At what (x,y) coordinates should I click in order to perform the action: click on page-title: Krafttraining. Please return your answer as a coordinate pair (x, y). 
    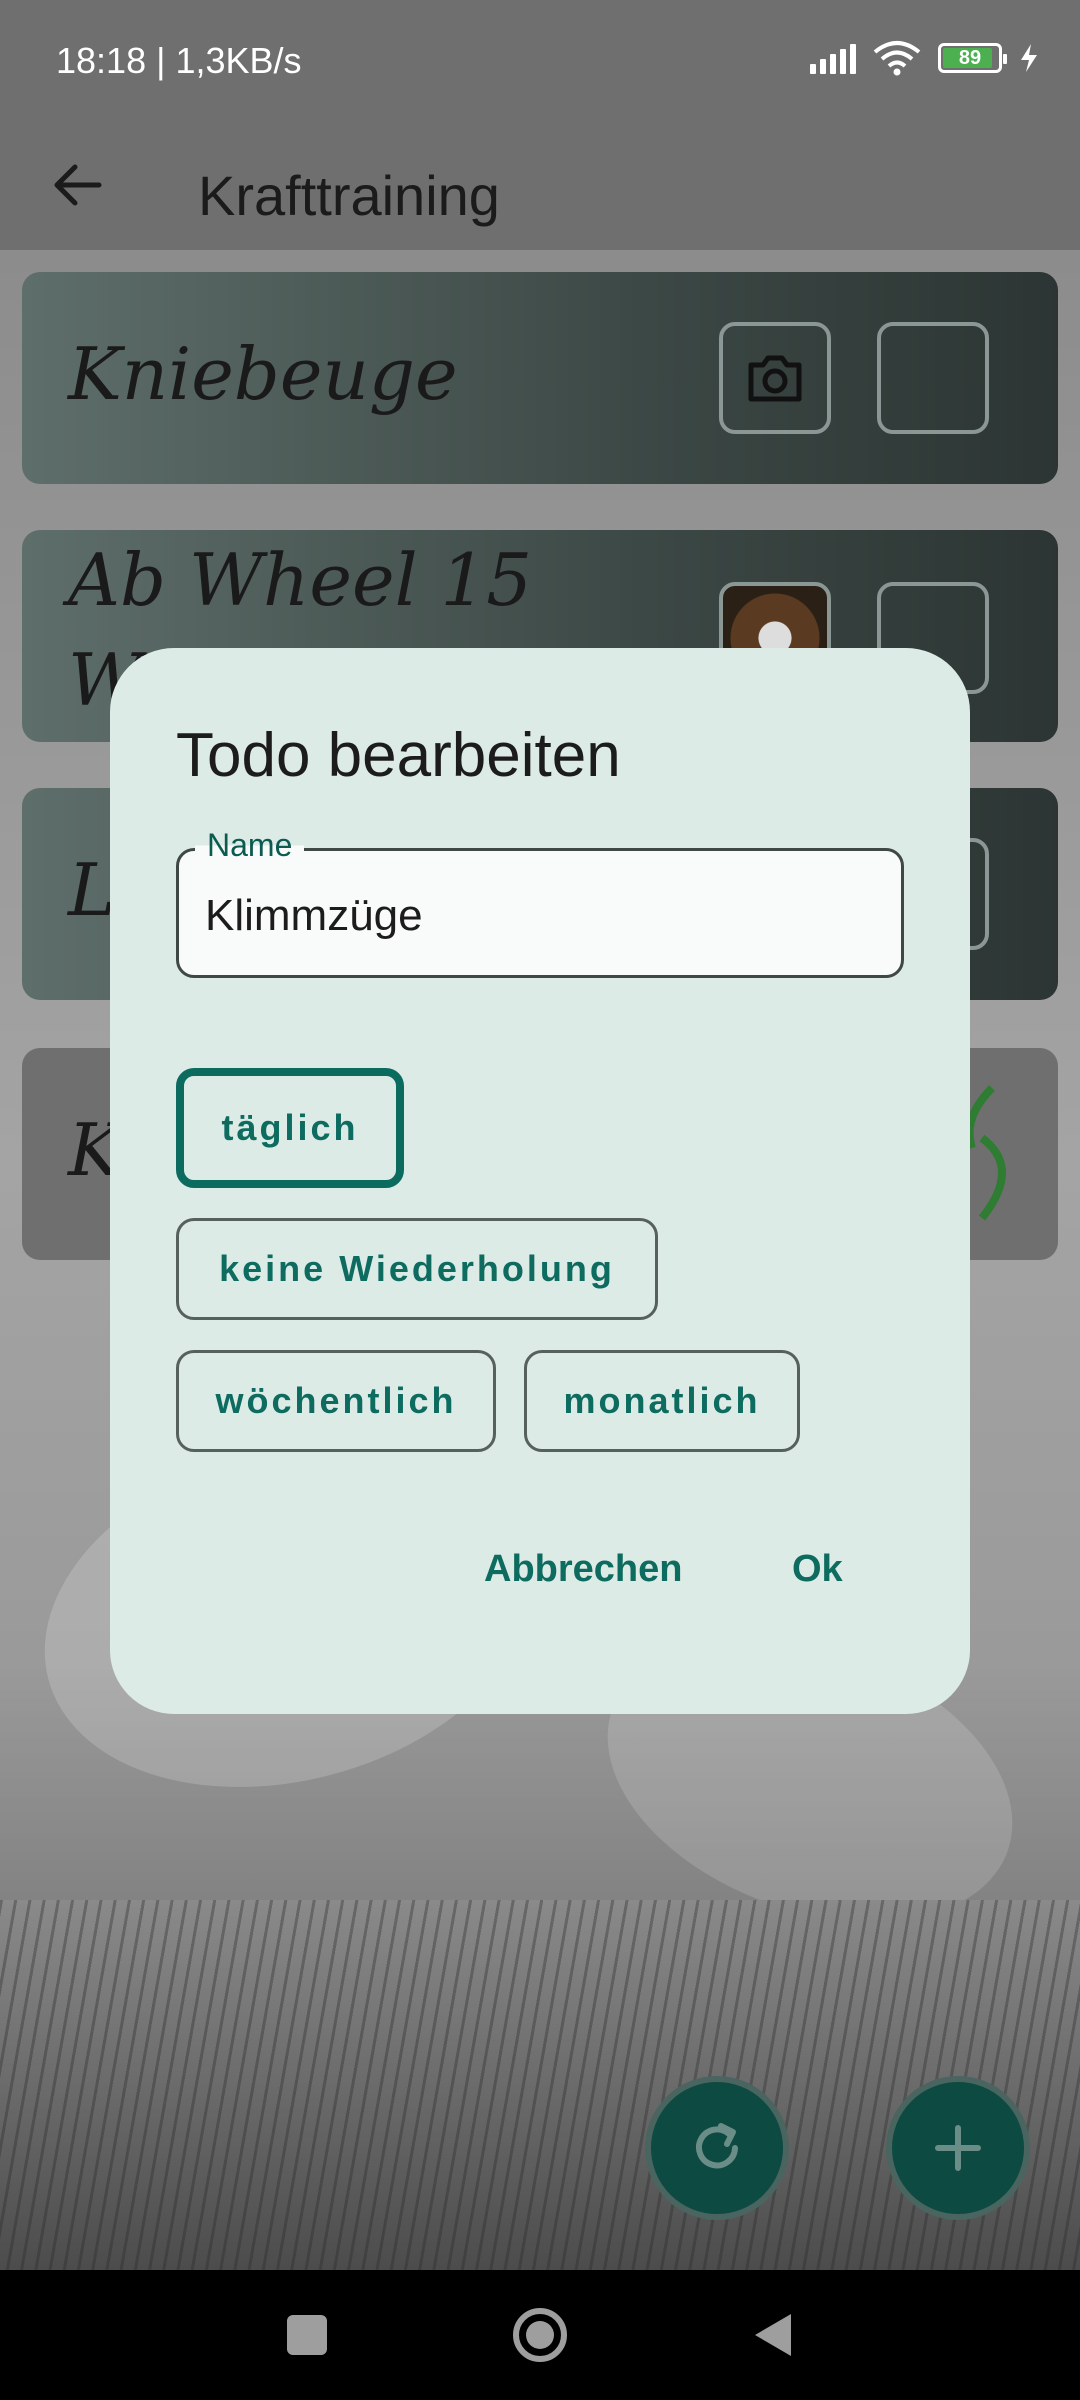
    Looking at the image, I should click on (349, 195).